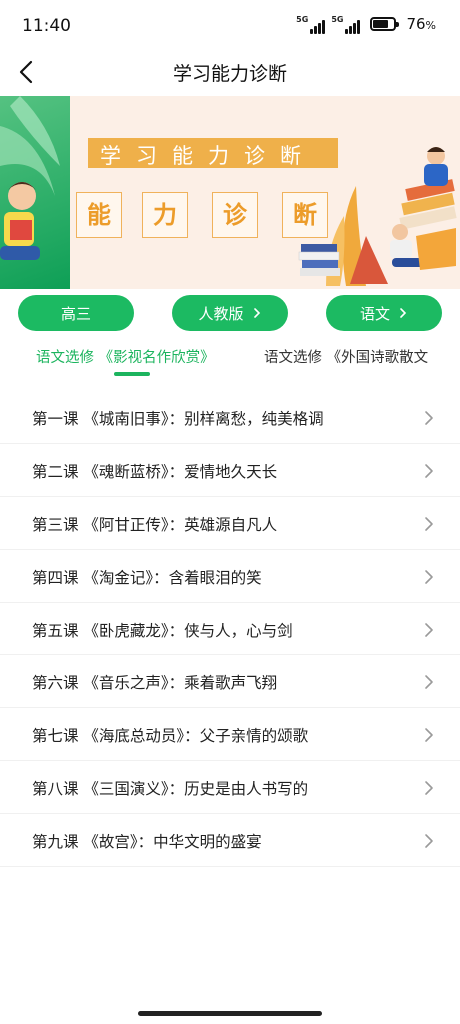  I want to click on active-tab-indicator, so click(132, 374).